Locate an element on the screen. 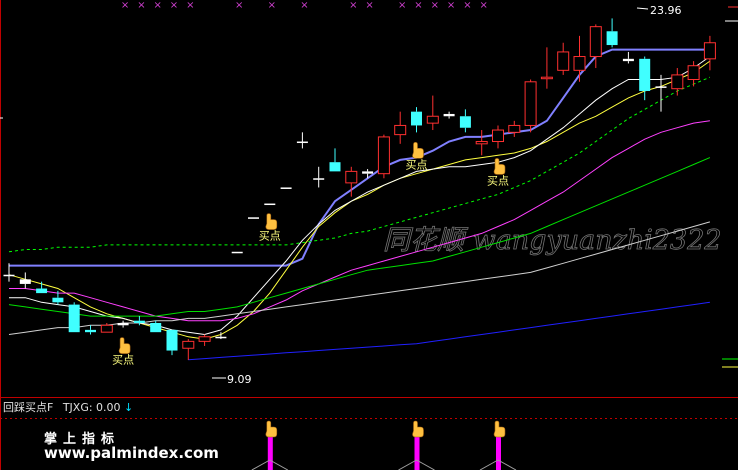 The image size is (738, 470). buy-signal-label-0: 买点 is located at coordinates (123, 360).